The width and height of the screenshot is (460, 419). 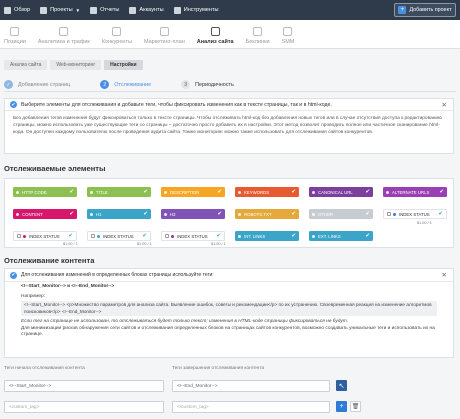 I want to click on tab-analytics: Аналитика и трафик, so click(x=64, y=36).